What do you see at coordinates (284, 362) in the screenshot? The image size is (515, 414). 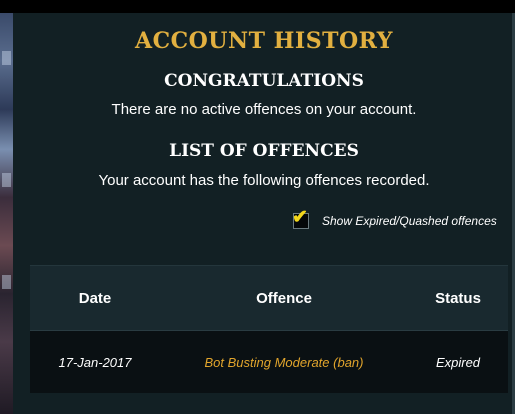 I see `offence-name: Bot Busting Moderate (ban)` at bounding box center [284, 362].